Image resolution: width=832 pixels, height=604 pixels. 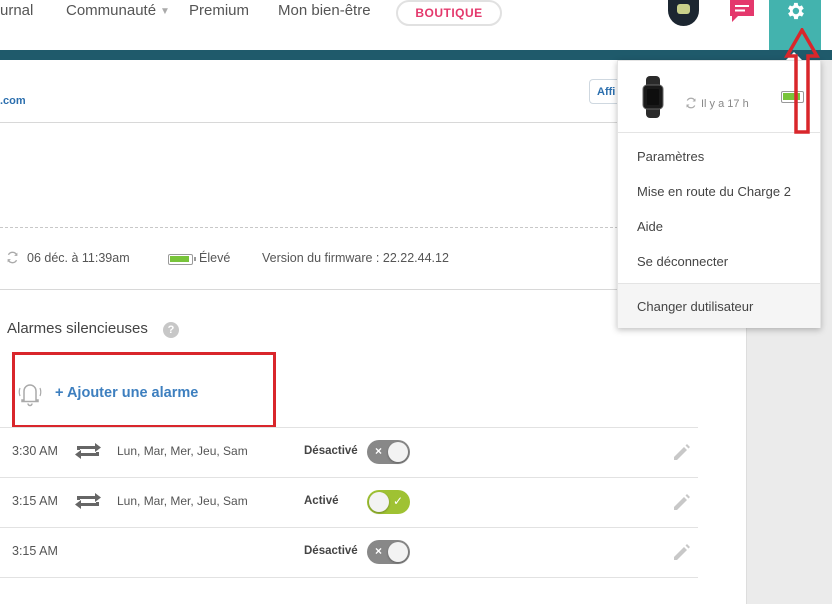 I want to click on menu-item-help: Aide, so click(x=650, y=226).